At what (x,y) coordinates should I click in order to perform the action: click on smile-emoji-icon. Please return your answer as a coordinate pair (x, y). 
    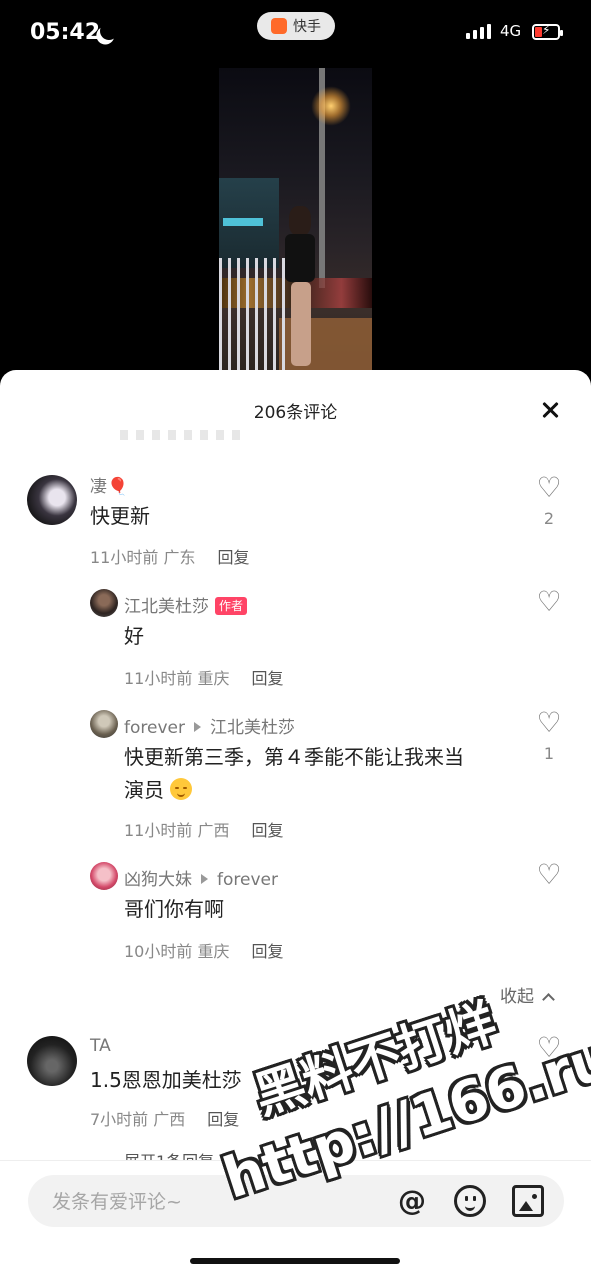
    Looking at the image, I should click on (181, 789).